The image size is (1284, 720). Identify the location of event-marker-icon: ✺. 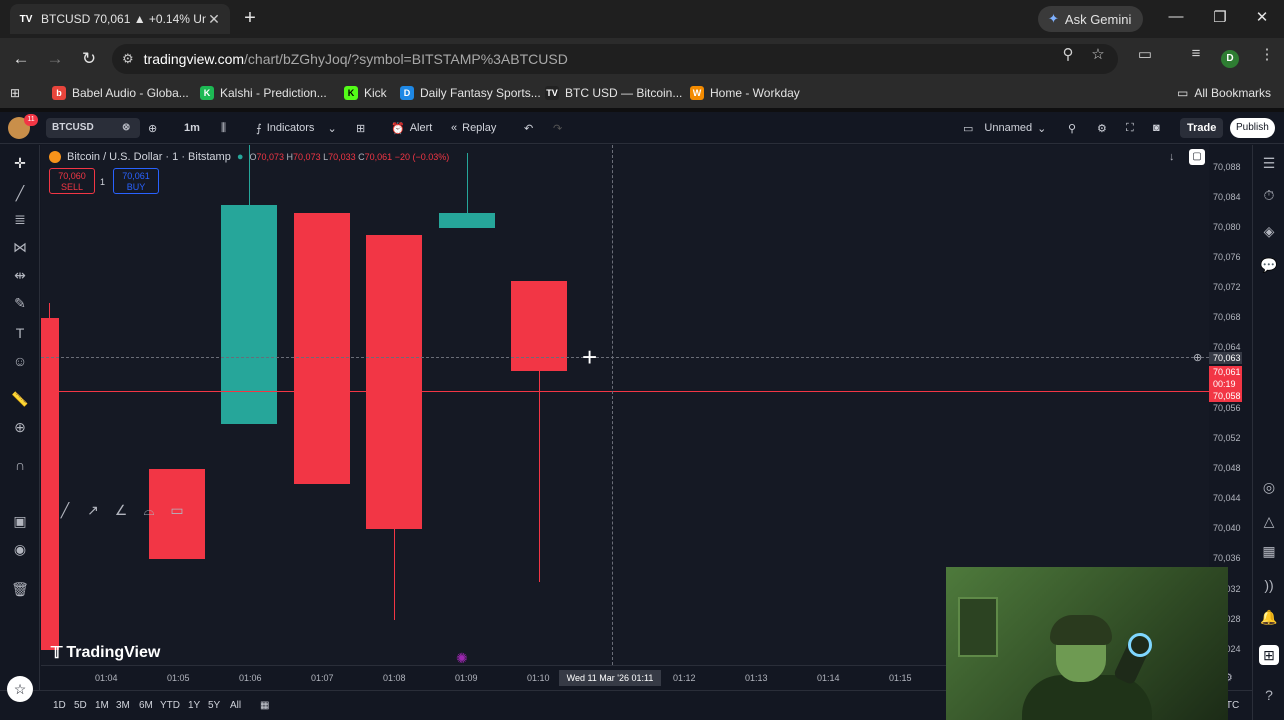
(462, 657).